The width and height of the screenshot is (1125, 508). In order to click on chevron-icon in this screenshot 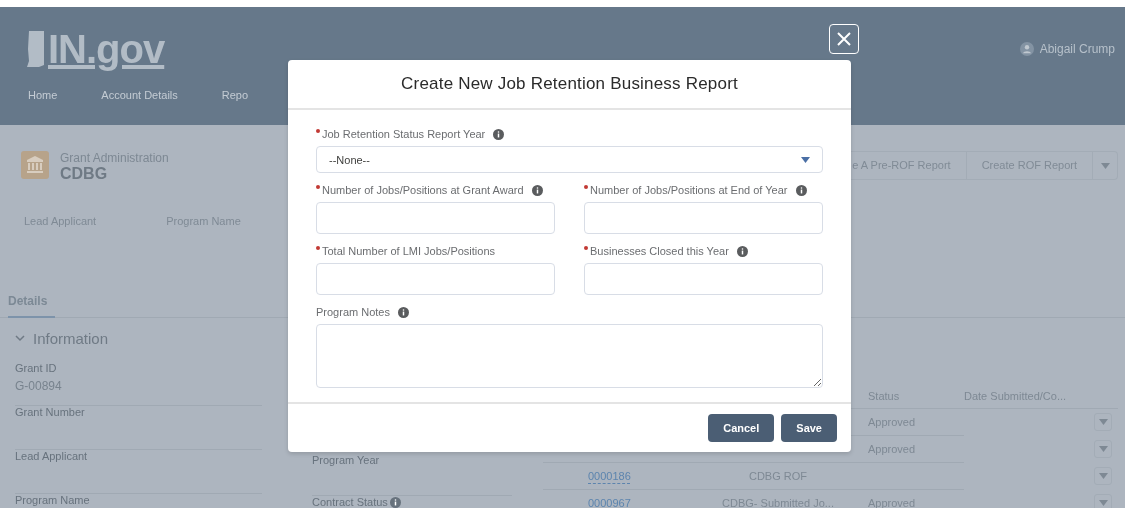, I will do `click(20, 338)`.